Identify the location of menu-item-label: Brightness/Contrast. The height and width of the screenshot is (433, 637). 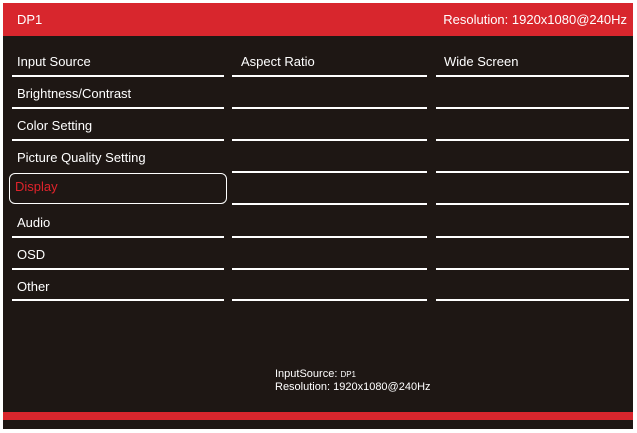
(74, 93).